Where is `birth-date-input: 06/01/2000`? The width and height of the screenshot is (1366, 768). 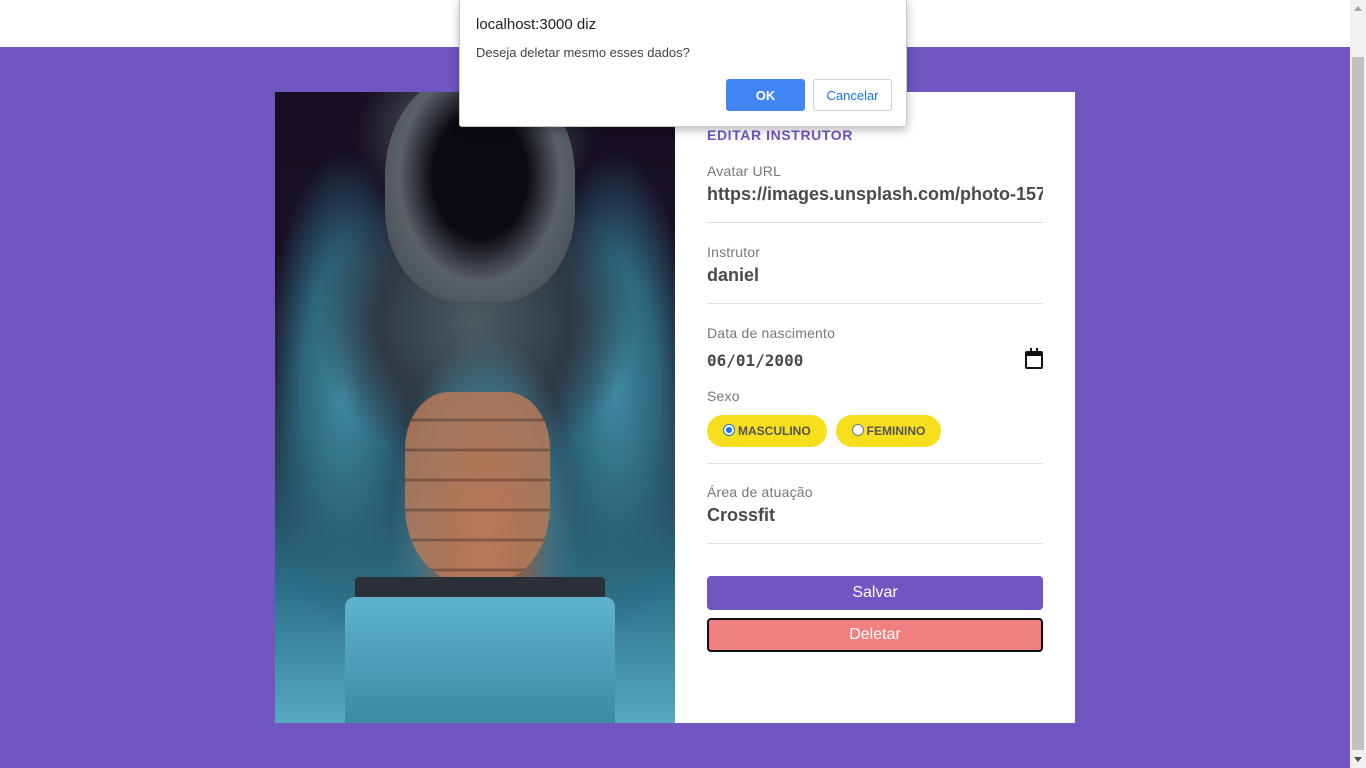
birth-date-input: 06/01/2000 is located at coordinates (875, 360).